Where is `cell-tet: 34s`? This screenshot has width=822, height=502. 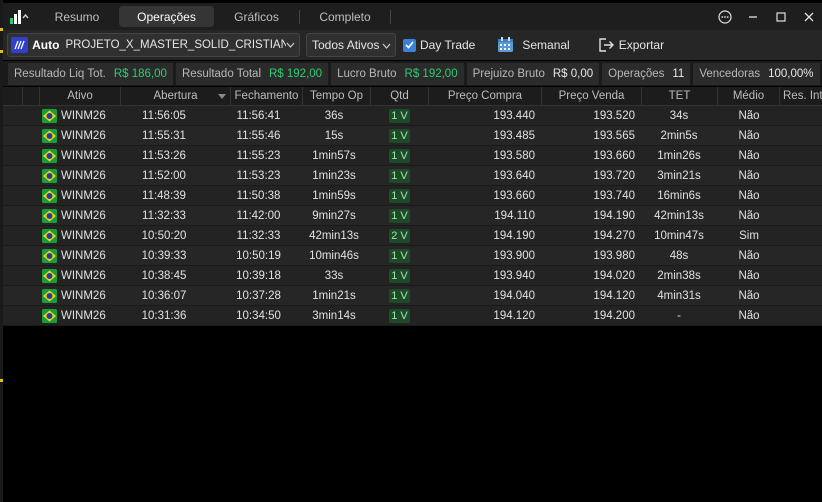 cell-tet: 34s is located at coordinates (679, 116).